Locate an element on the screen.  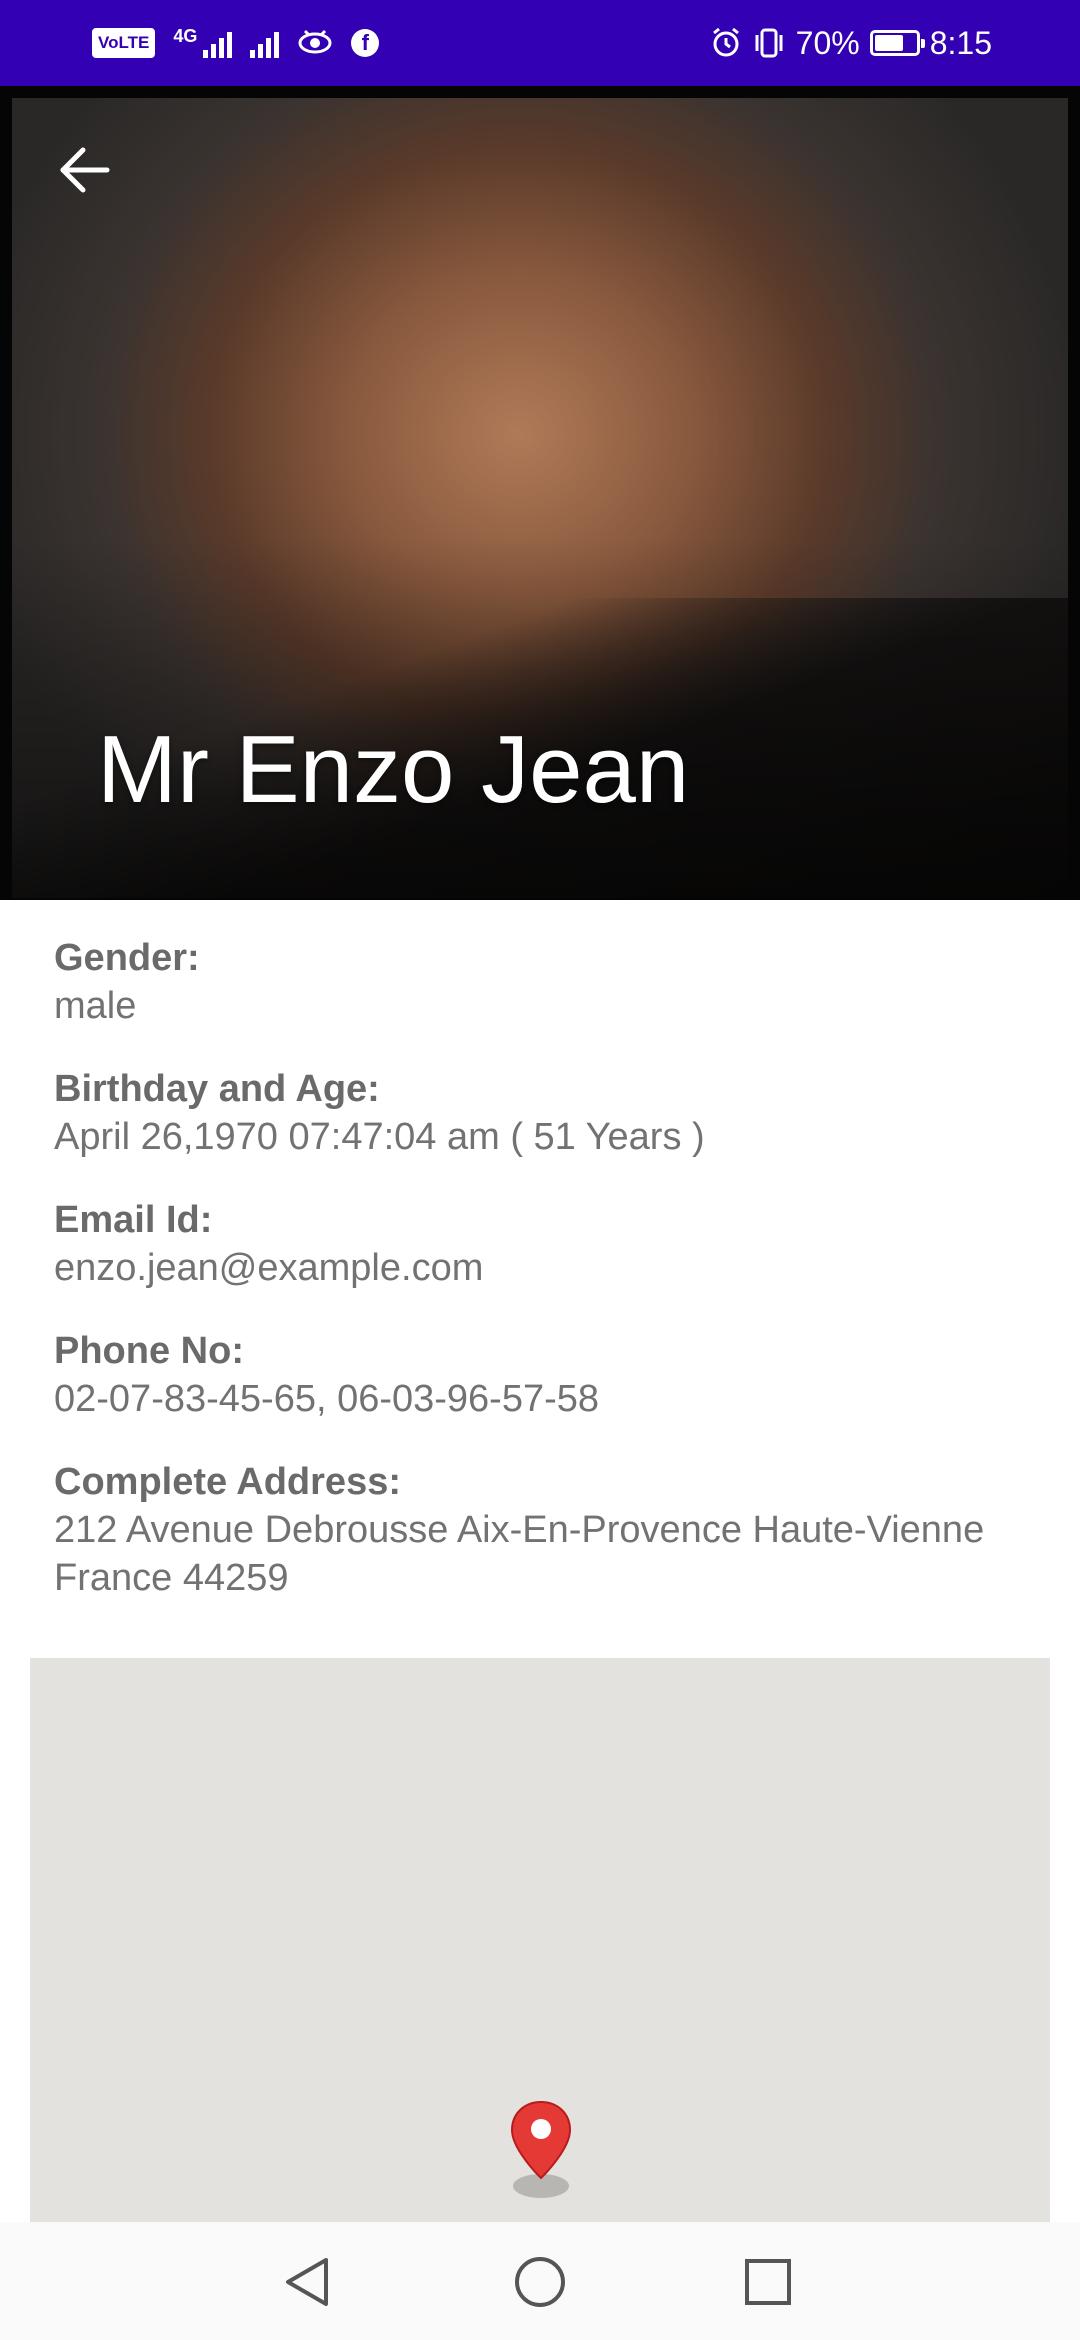
email-field: Email Id: enzo.jean@example.com is located at coordinates (554, 1244).